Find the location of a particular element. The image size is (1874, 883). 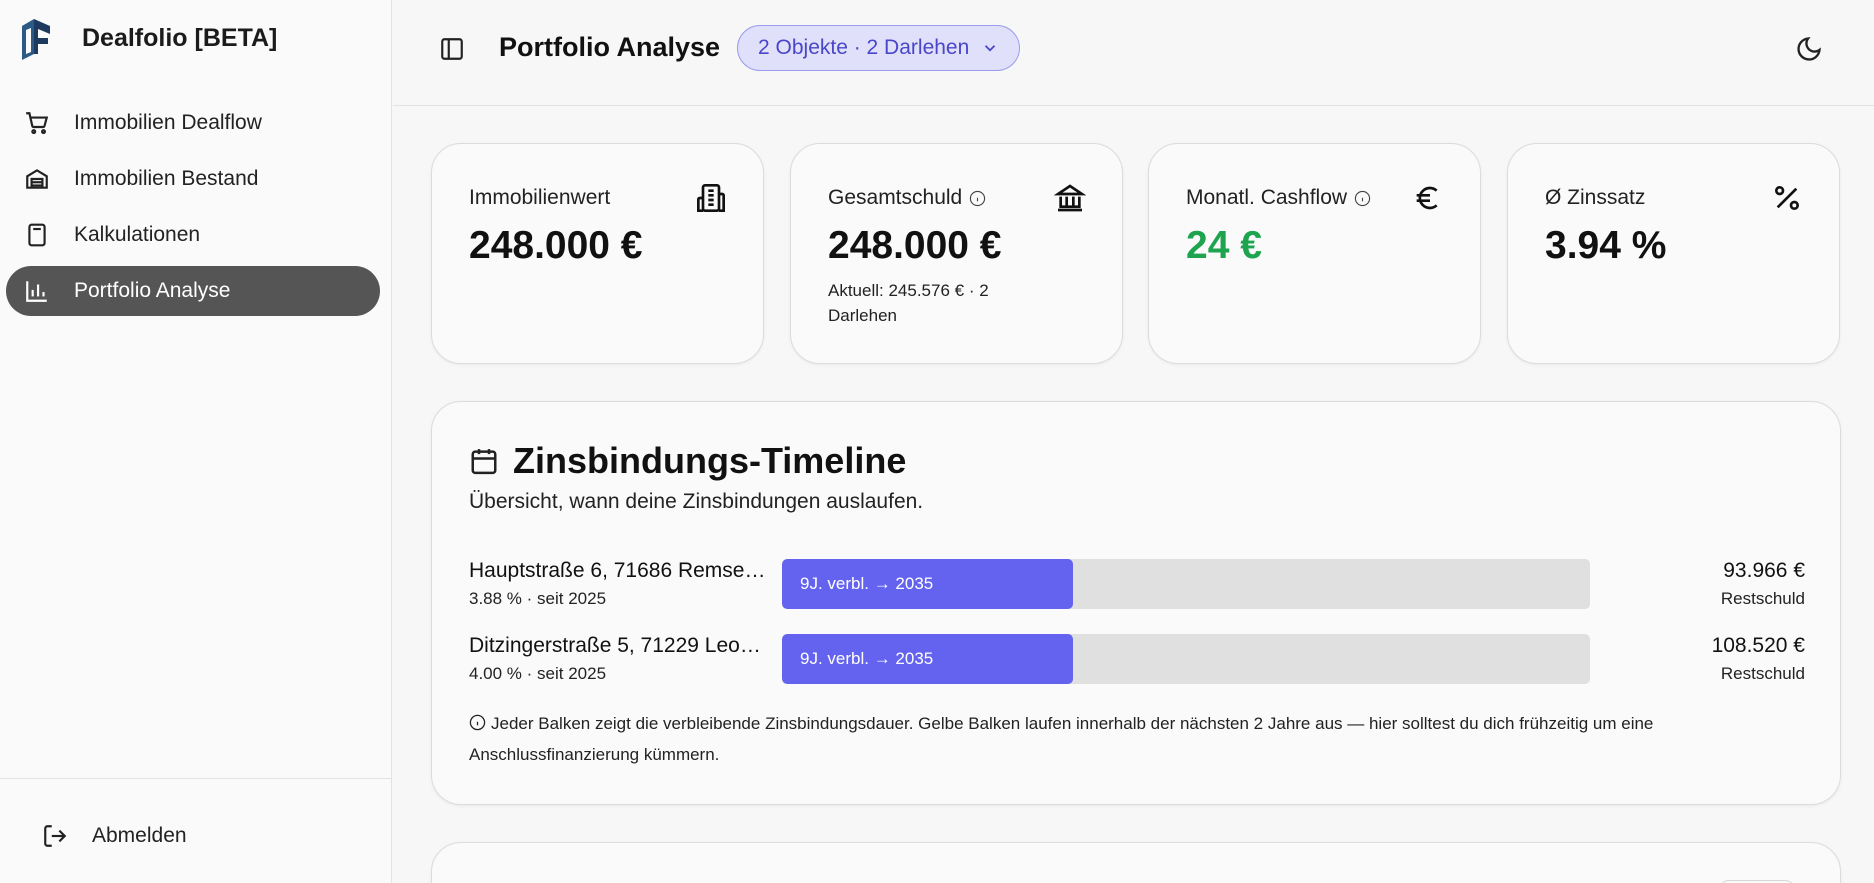

top-bar: Portfolio Analyse 2 Objekte · 2 Darlehen is located at coordinates (1133, 53).